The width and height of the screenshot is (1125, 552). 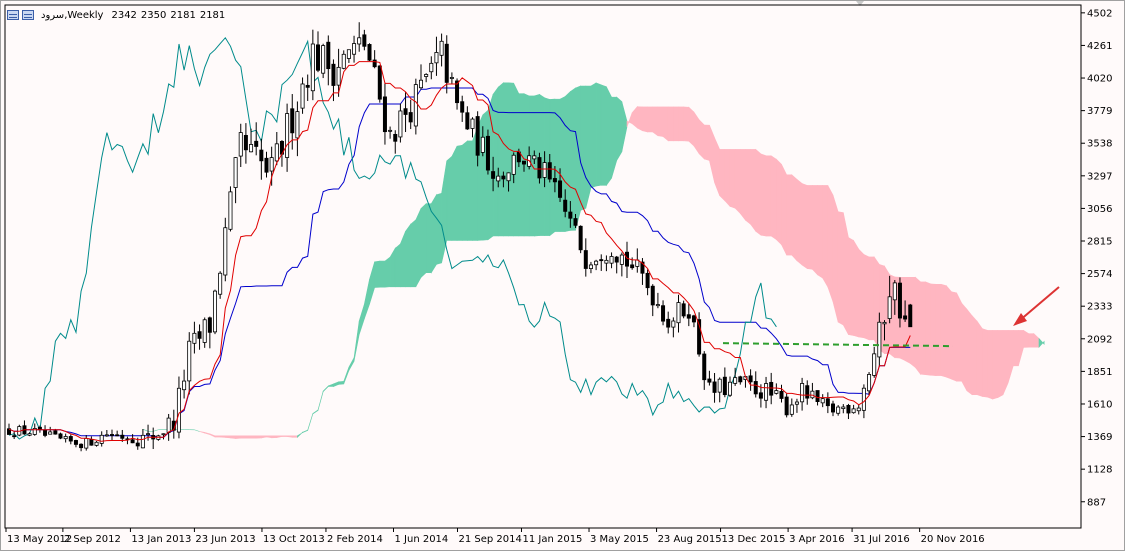 What do you see at coordinates (1096, 502) in the screenshot?
I see `y-tick-label: 887` at bounding box center [1096, 502].